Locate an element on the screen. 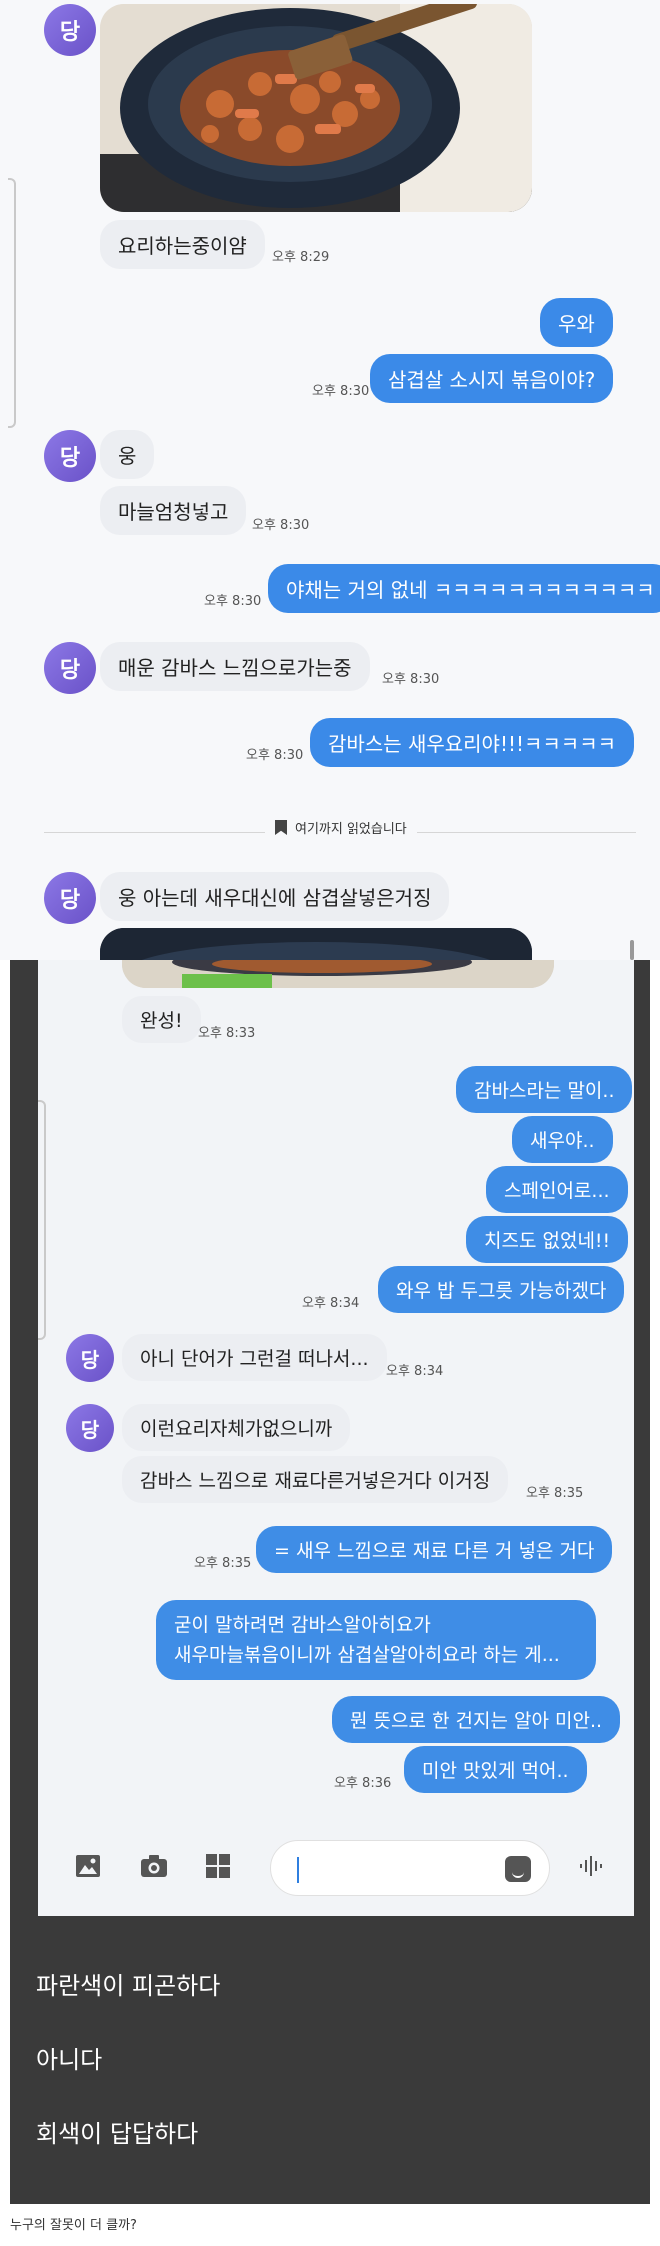  emoji-sticker-icon is located at coordinates (518, 1869).